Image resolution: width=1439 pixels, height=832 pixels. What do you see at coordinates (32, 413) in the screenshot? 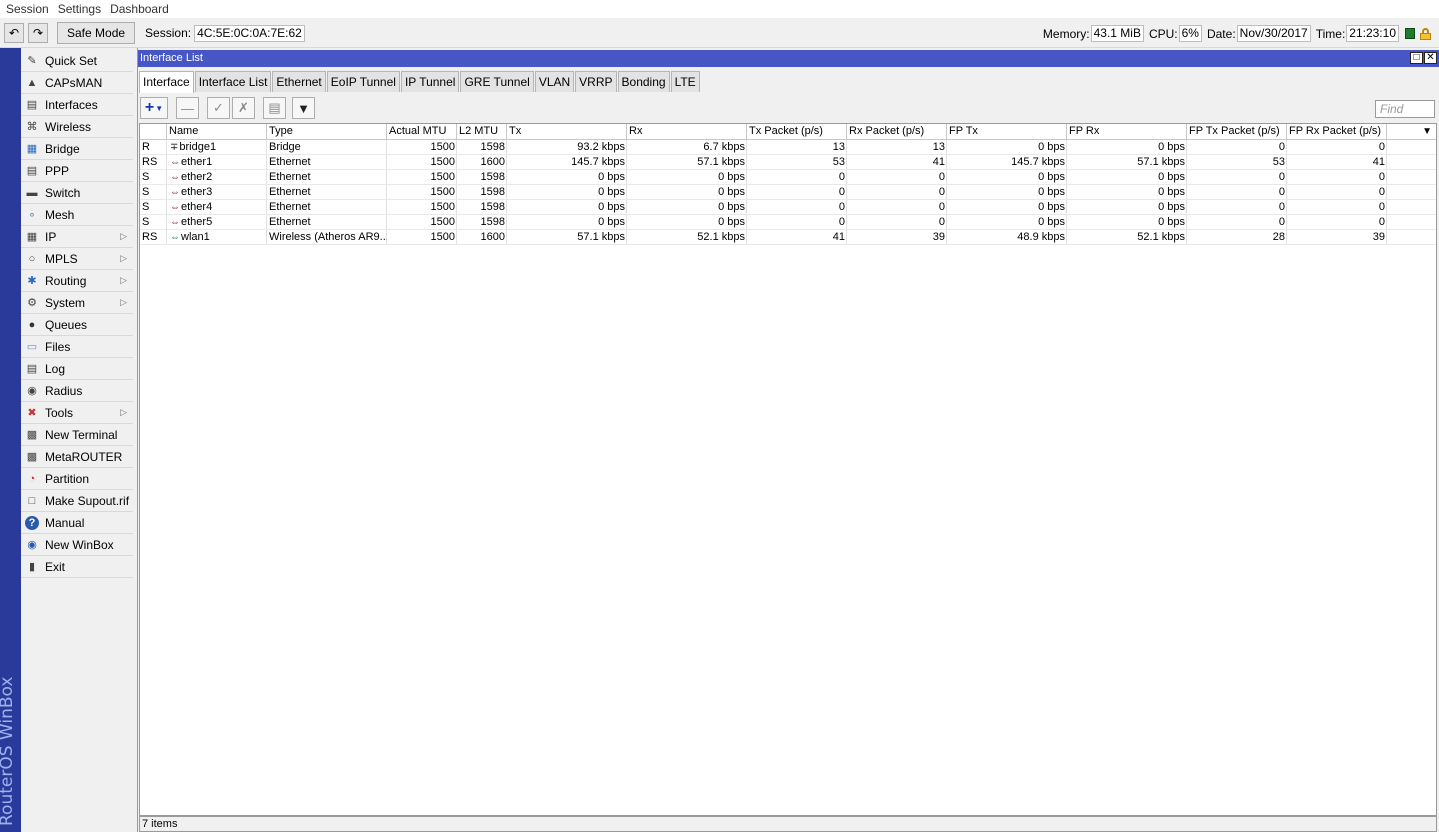
I see `tools-icon: ✖` at bounding box center [32, 413].